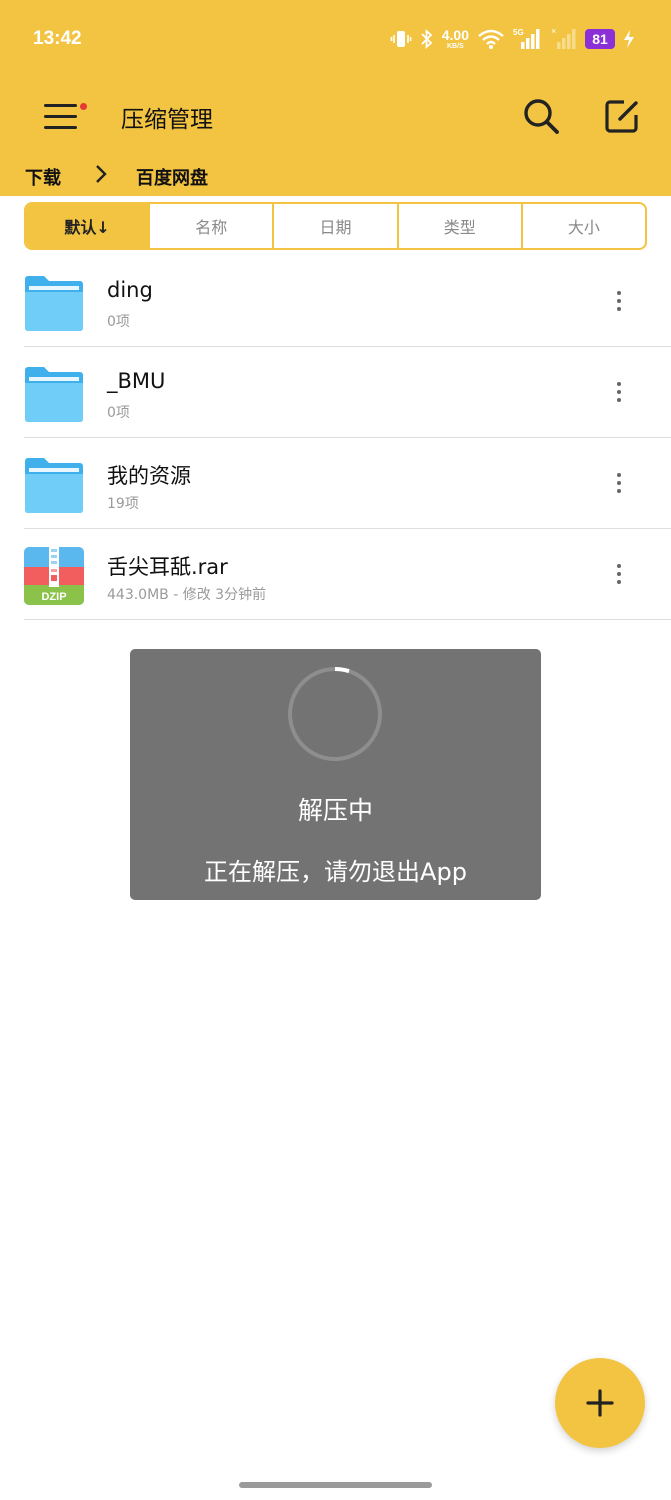  What do you see at coordinates (53, 597) in the screenshot?
I see `svg-text: DZIP` at bounding box center [53, 597].